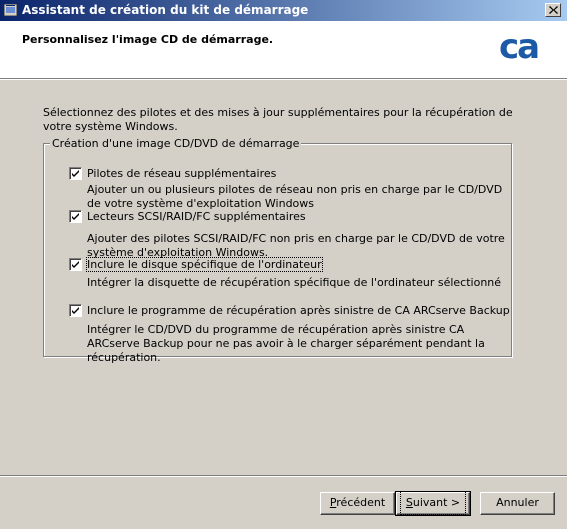  Describe the element at coordinates (357, 503) in the screenshot. I see `back-button: Précédent` at that location.